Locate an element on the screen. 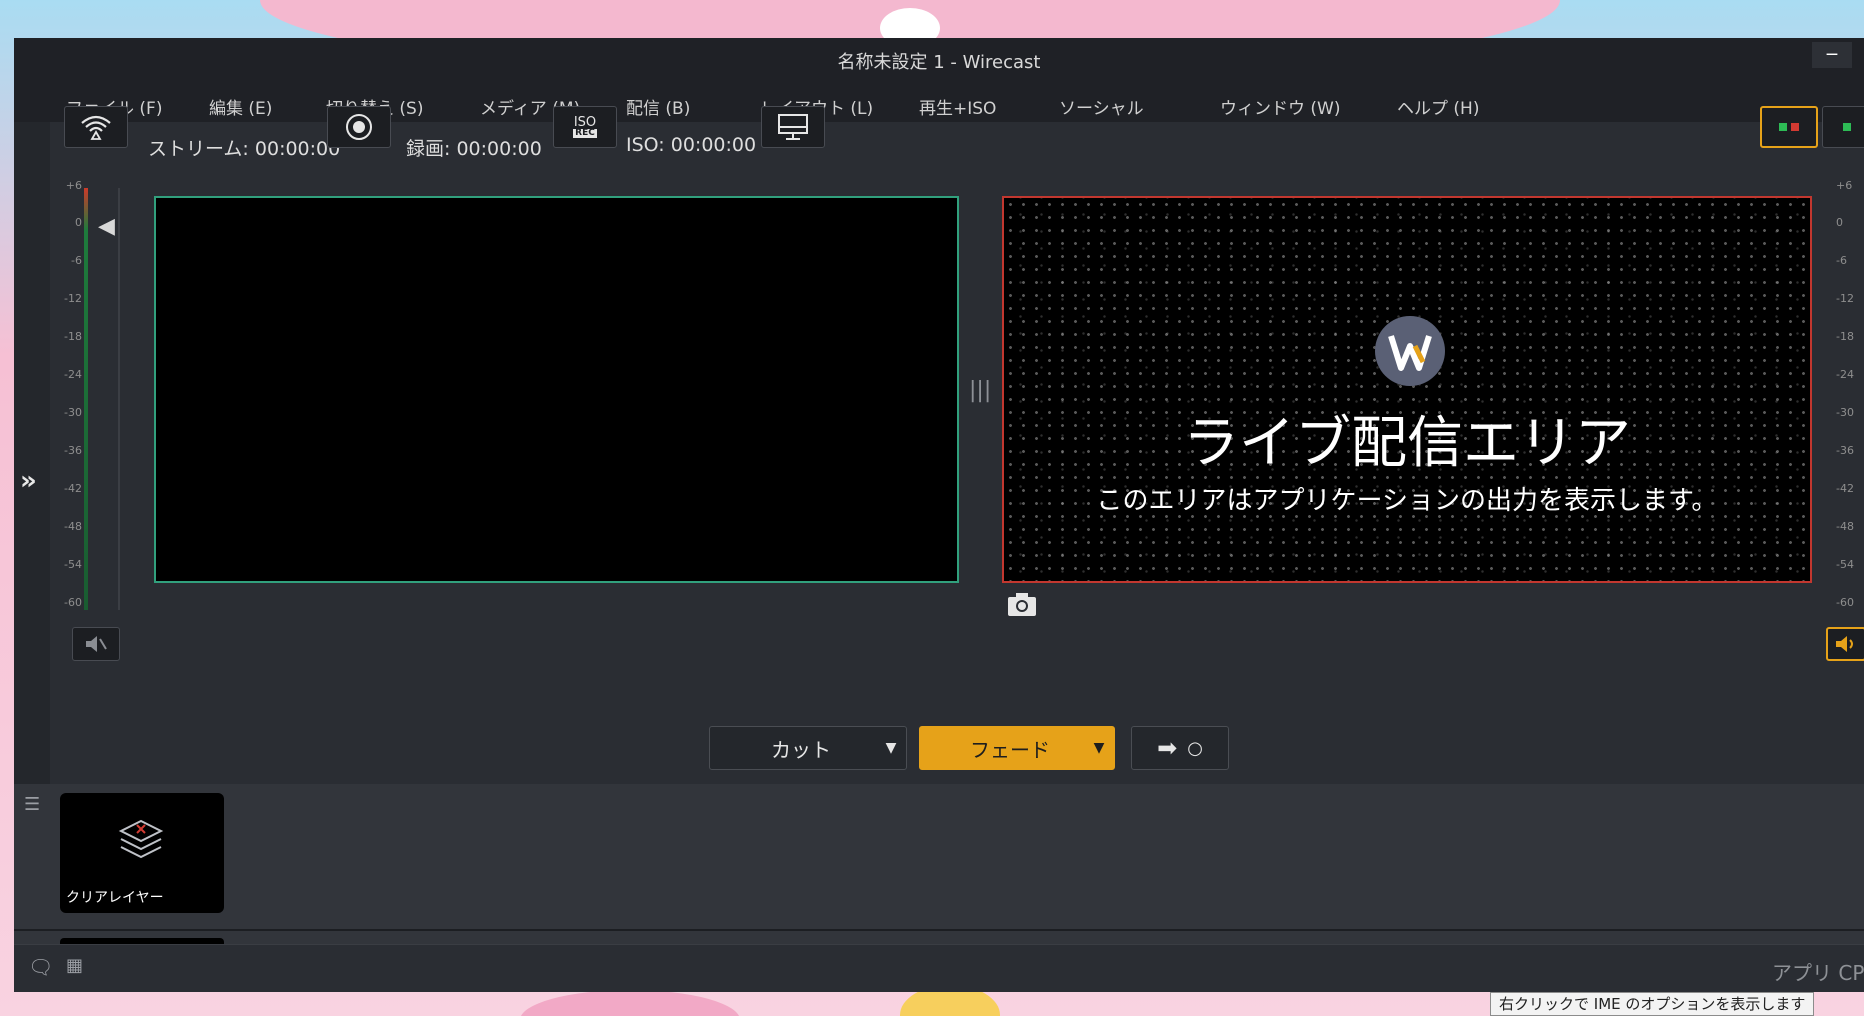  iso-rec-icon: ISO REC is located at coordinates (585, 127).